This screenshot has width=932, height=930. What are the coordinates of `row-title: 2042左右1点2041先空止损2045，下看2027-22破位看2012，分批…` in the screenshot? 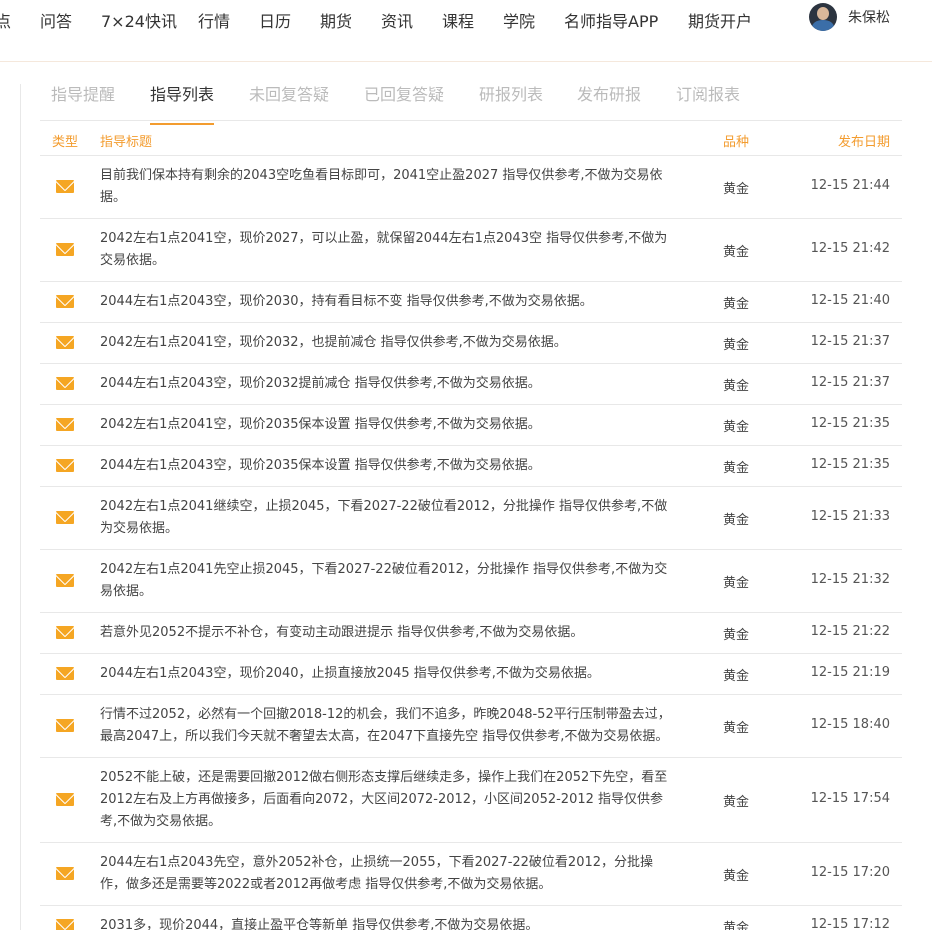 It's located at (387, 581).